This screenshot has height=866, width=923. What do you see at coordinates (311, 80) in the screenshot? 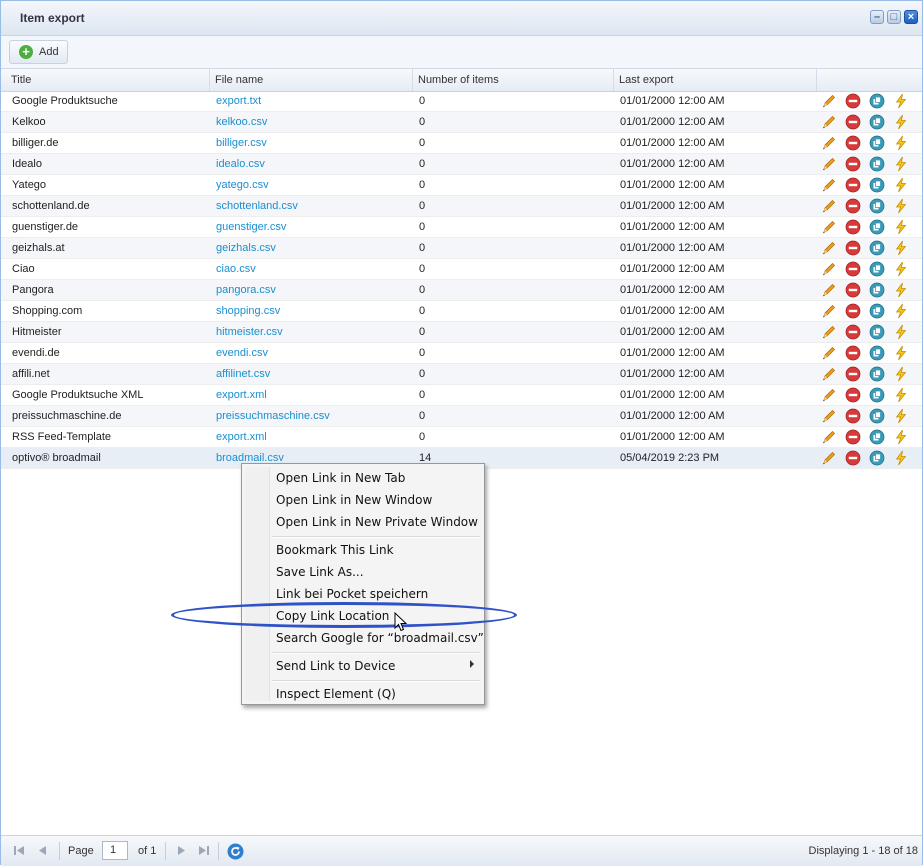
I see `column-header-file: File name` at bounding box center [311, 80].